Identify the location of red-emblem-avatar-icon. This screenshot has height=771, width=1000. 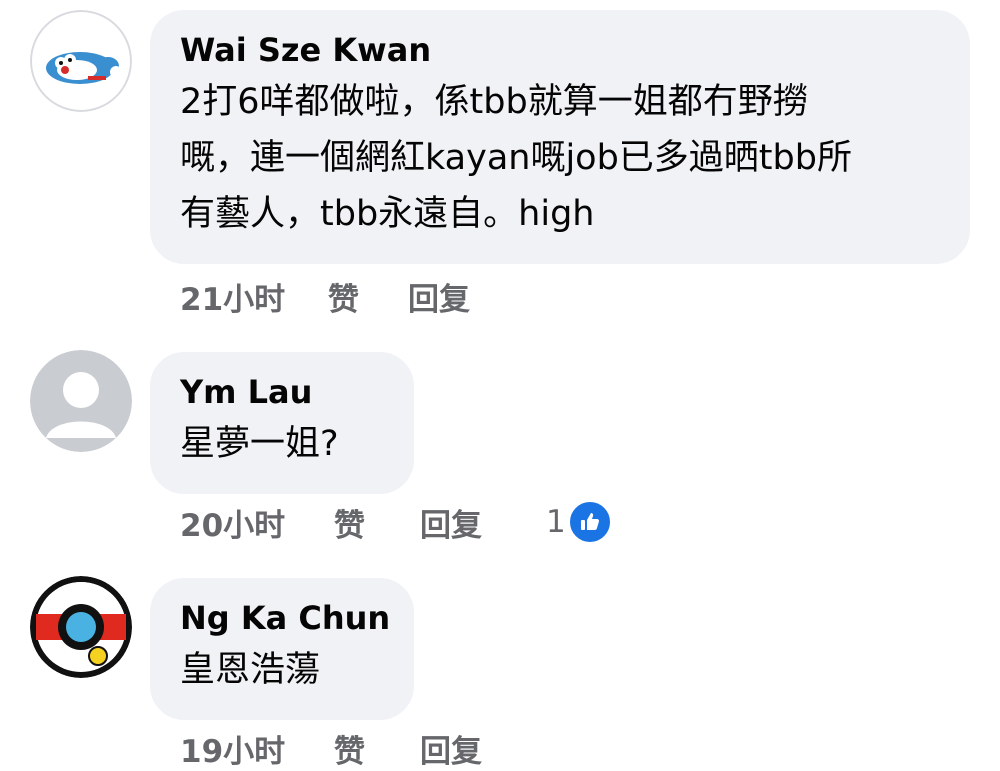
(81, 627).